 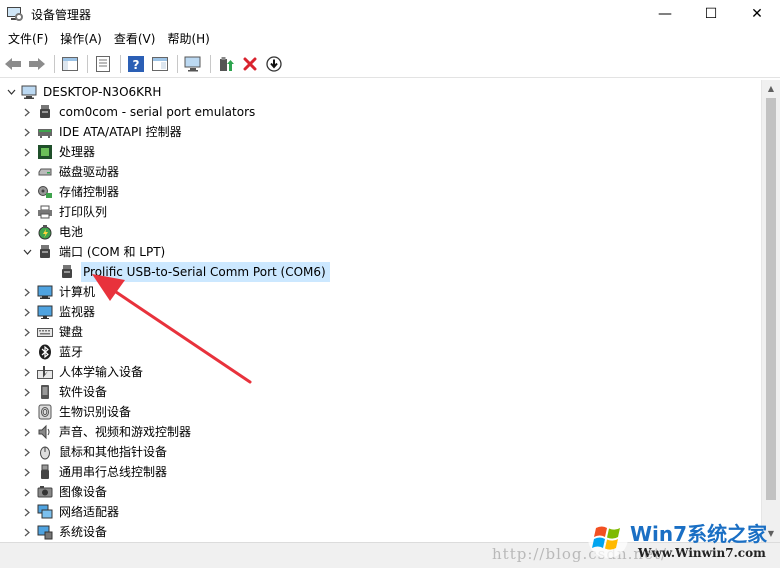 I want to click on software-device-icon, so click(x=45, y=392).